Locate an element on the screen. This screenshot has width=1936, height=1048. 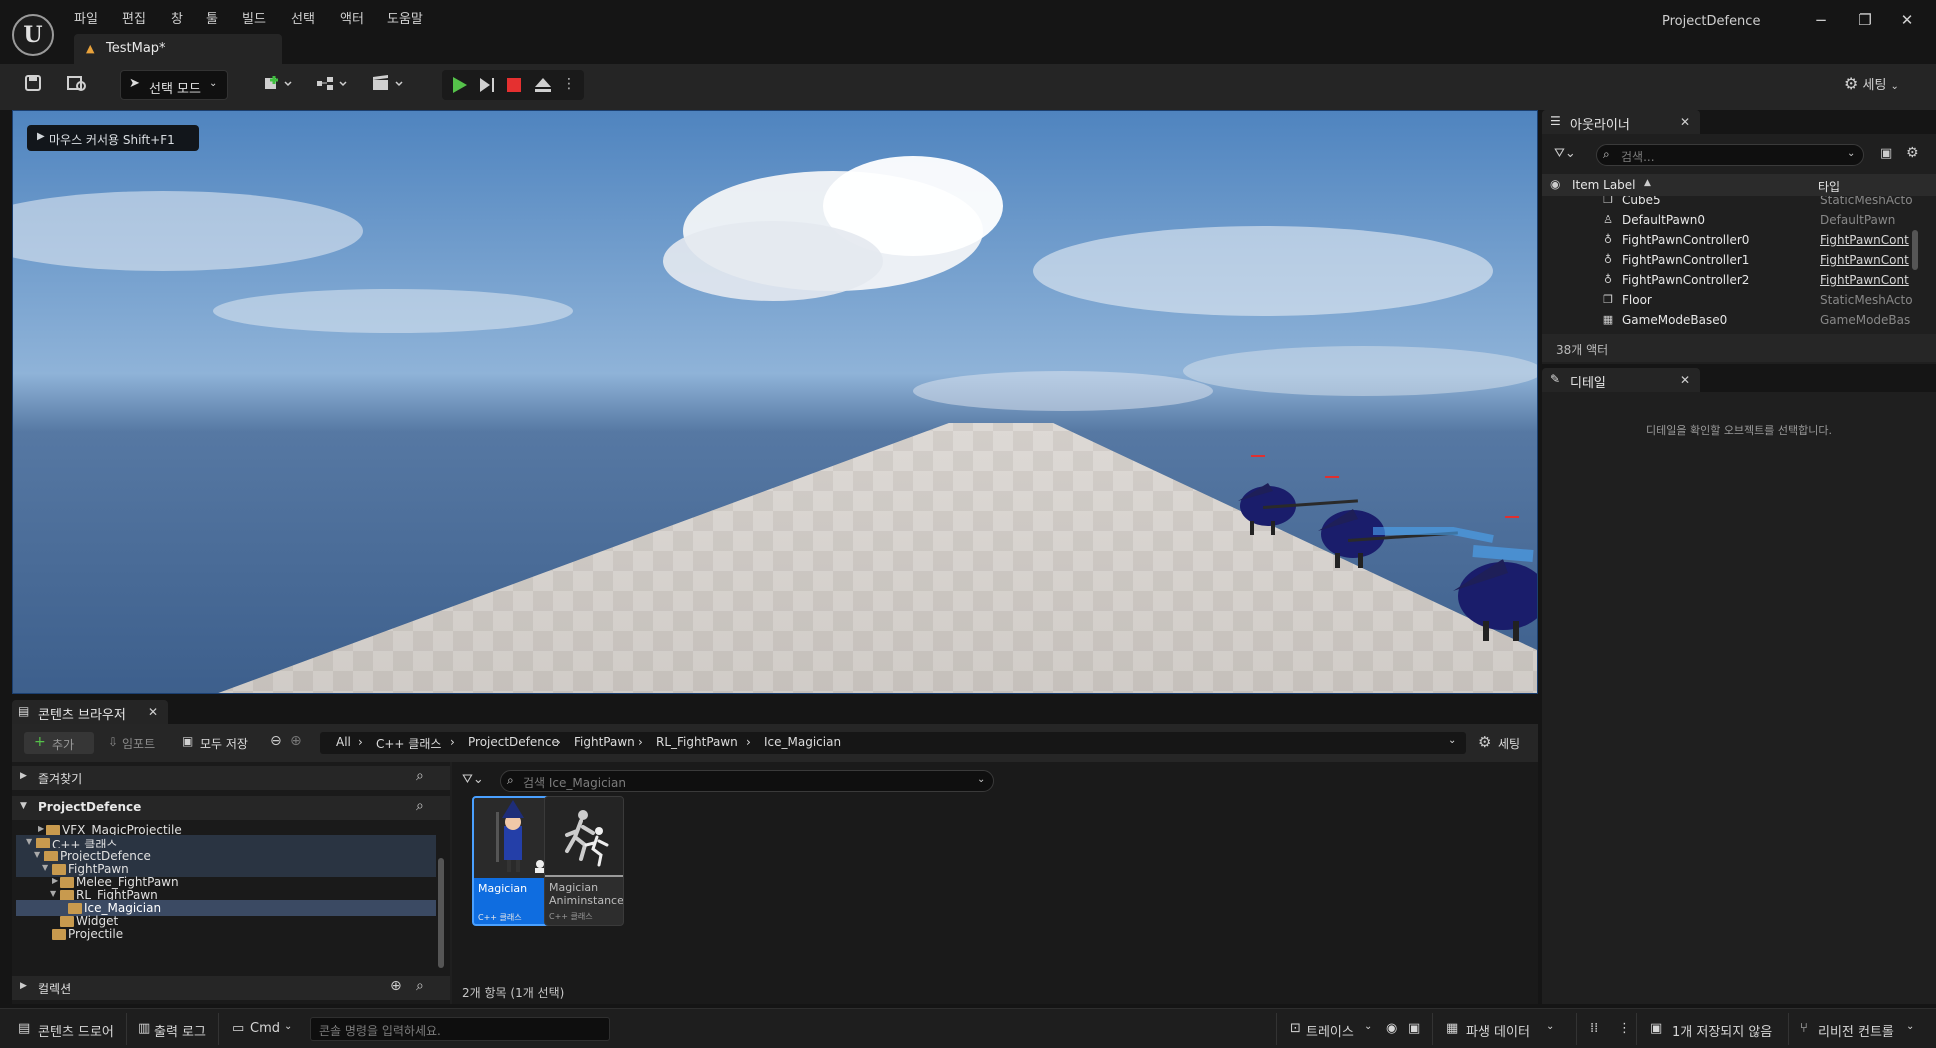
controller-icon: ♁ is located at coordinates (1608, 279).